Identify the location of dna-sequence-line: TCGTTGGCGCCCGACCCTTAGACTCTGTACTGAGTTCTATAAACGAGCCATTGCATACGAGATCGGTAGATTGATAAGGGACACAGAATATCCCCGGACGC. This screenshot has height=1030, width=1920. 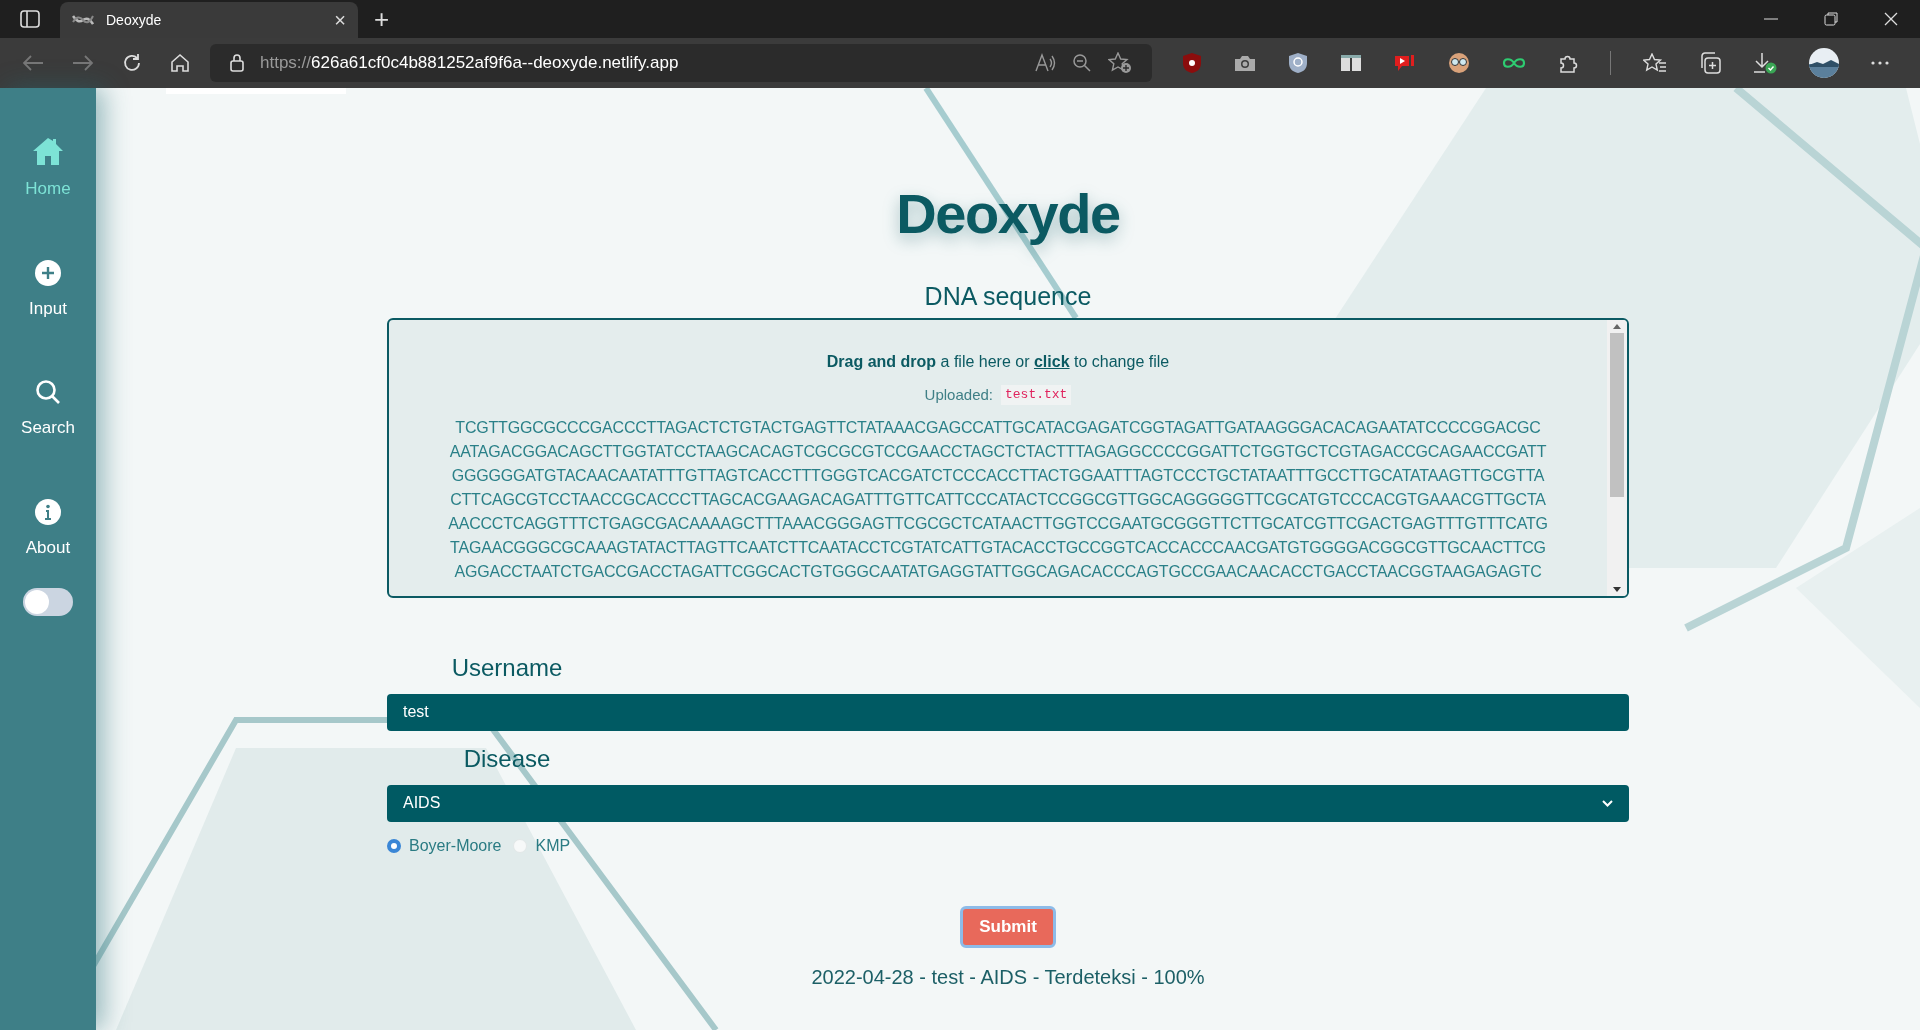
(998, 428).